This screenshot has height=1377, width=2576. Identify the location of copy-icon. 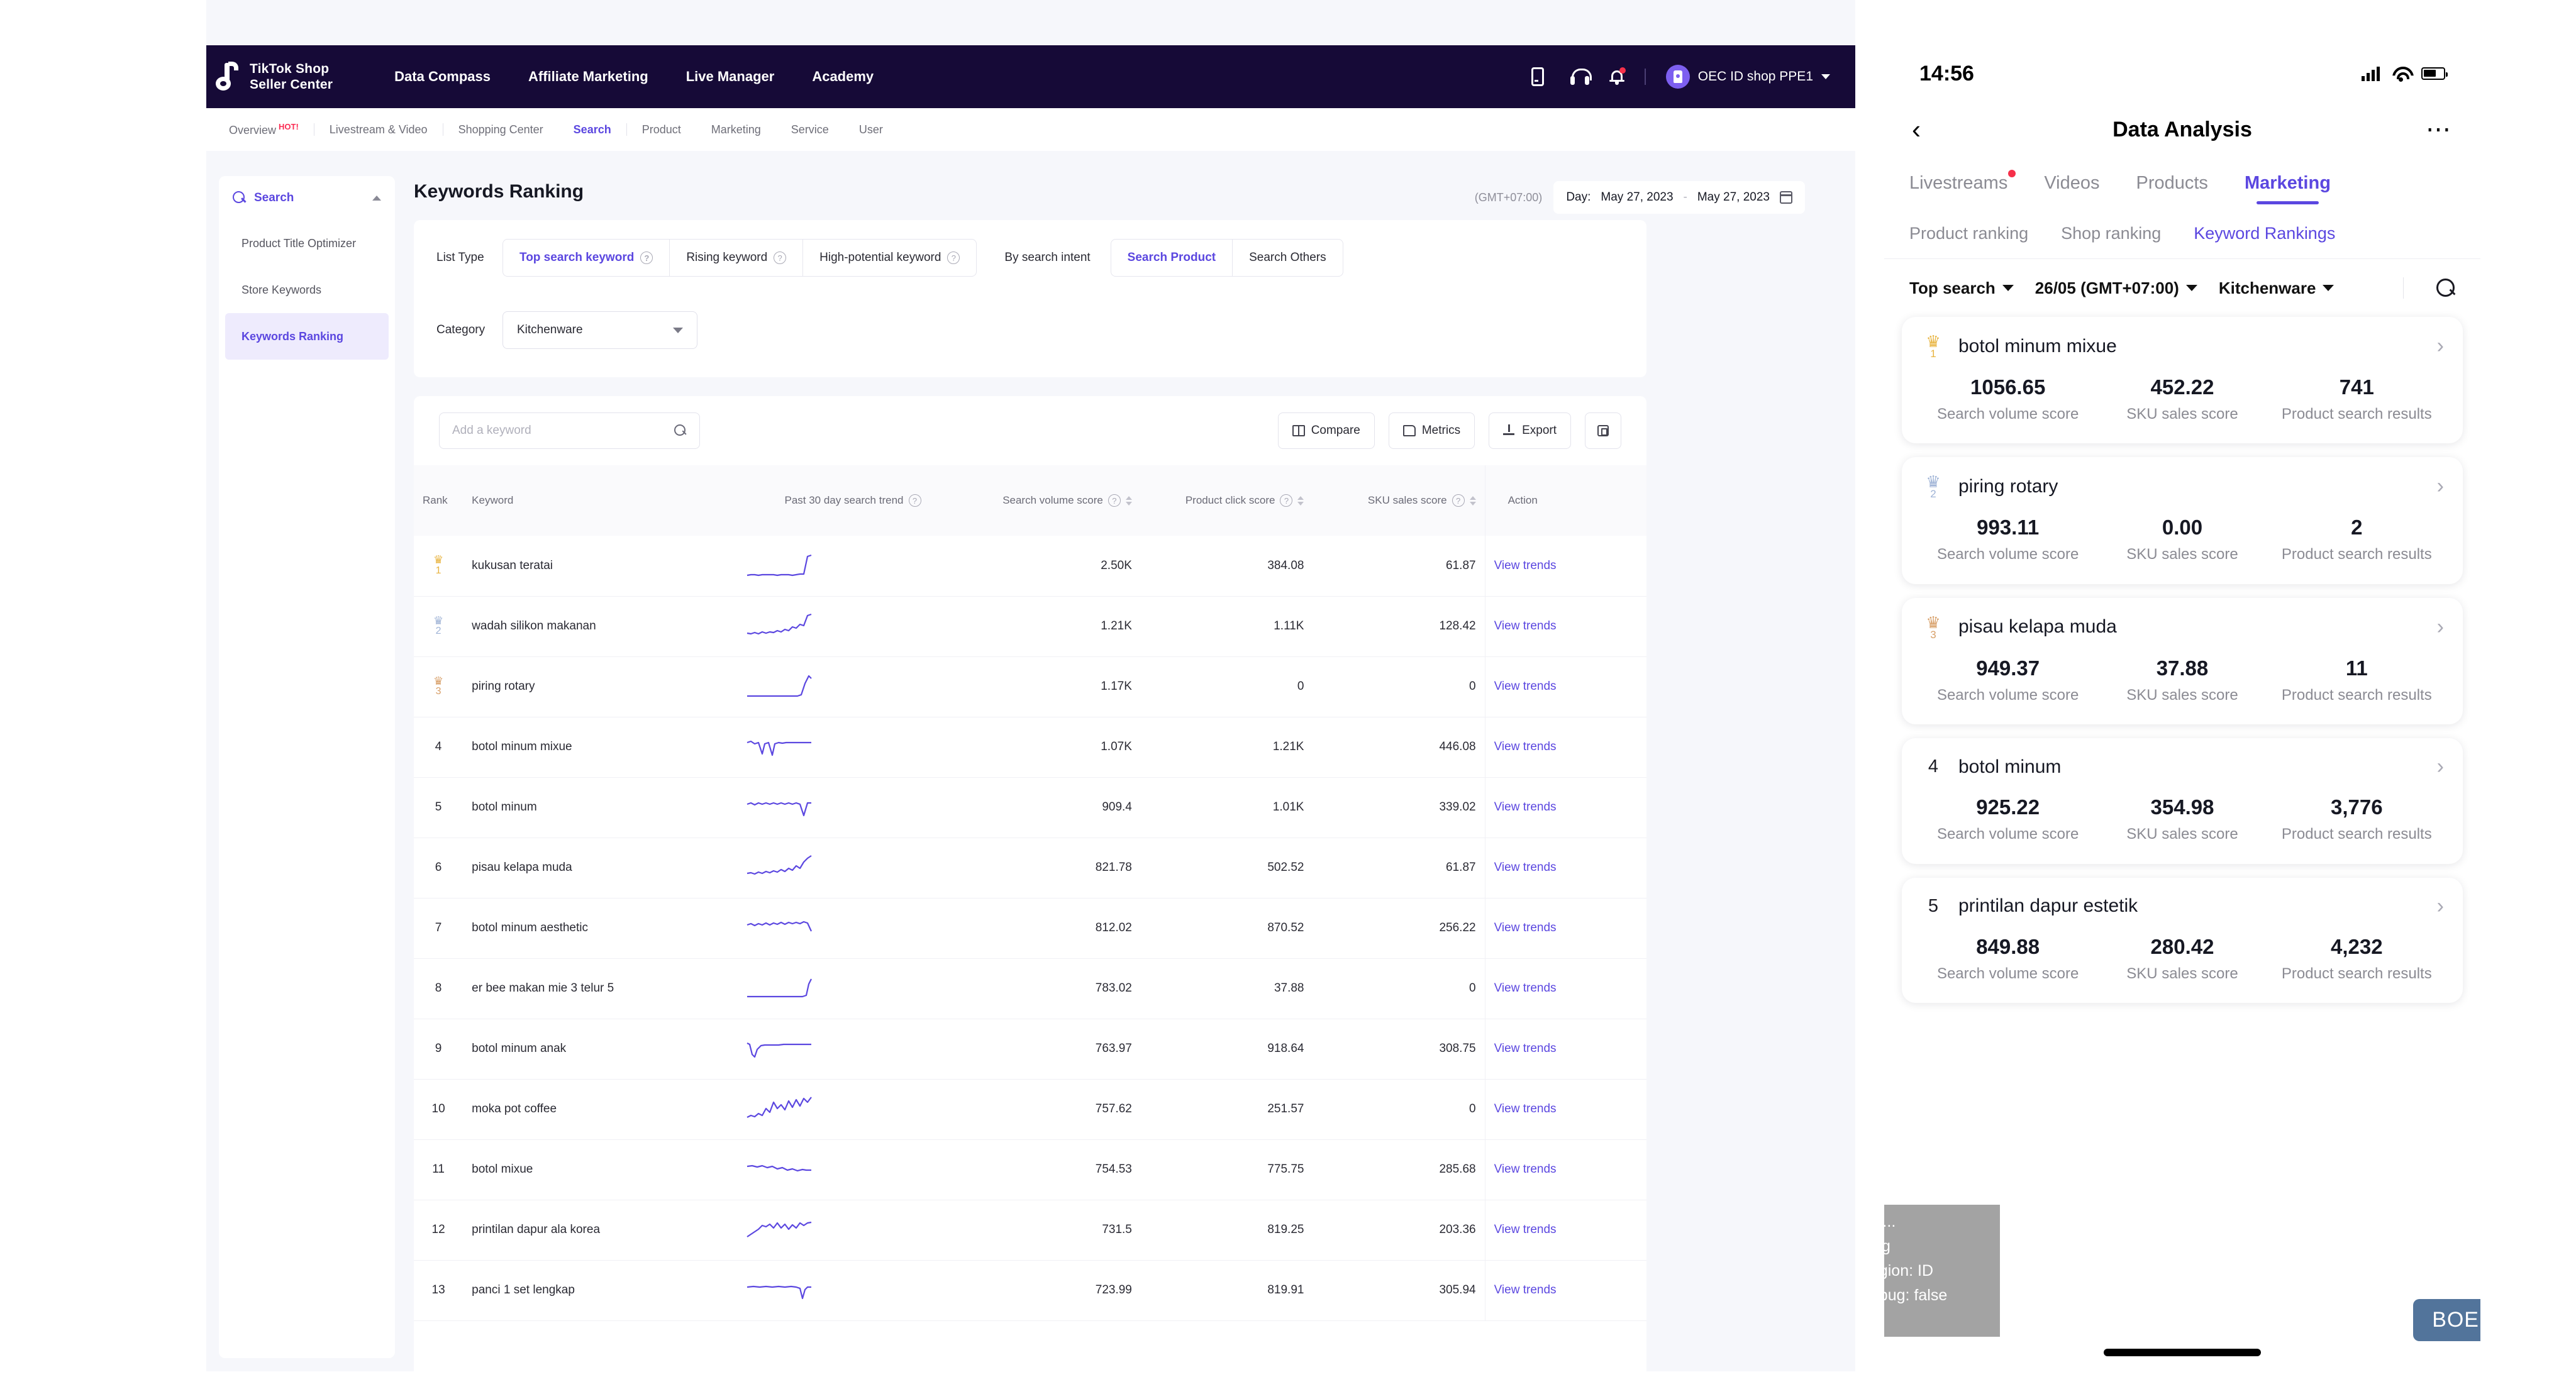
(1603, 430).